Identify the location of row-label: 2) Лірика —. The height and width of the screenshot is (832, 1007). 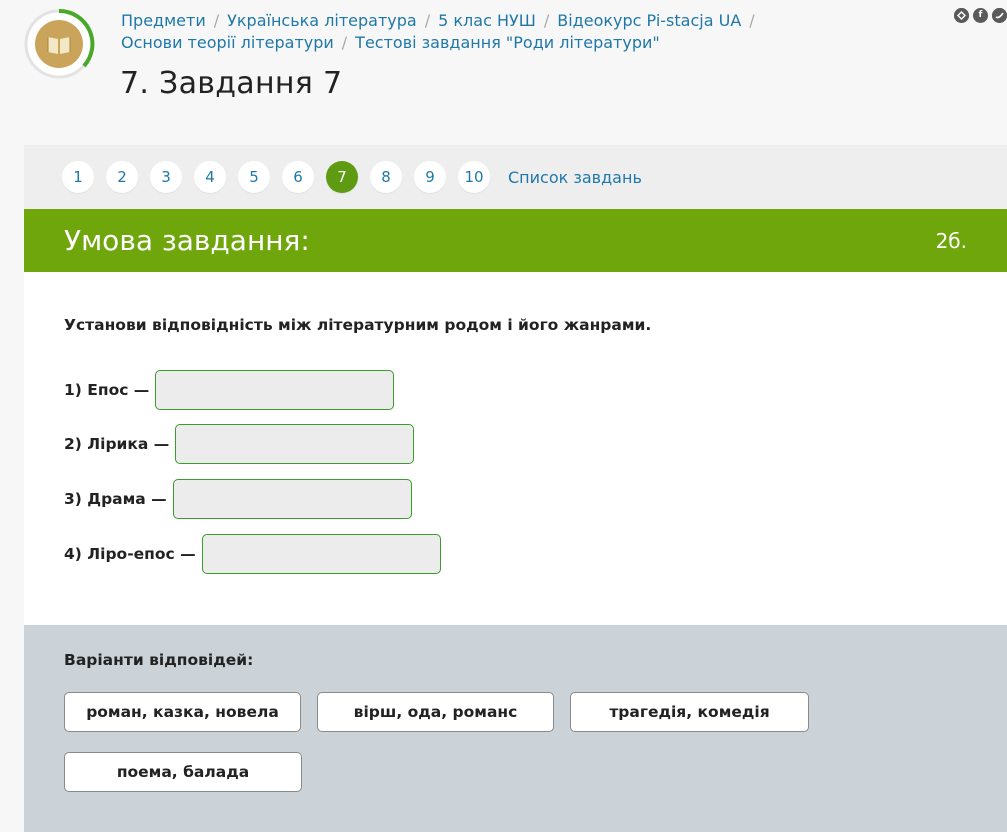
(117, 444).